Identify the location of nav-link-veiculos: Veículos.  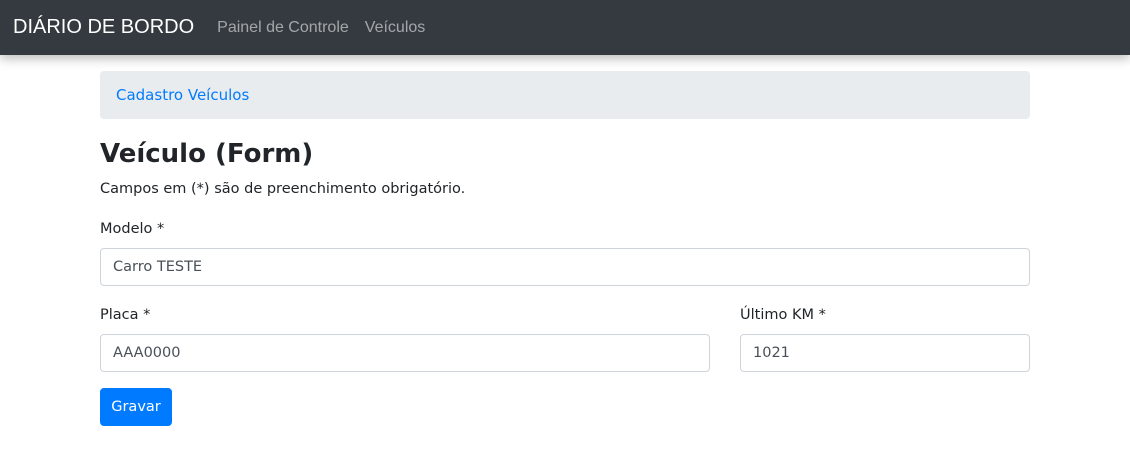
(395, 28).